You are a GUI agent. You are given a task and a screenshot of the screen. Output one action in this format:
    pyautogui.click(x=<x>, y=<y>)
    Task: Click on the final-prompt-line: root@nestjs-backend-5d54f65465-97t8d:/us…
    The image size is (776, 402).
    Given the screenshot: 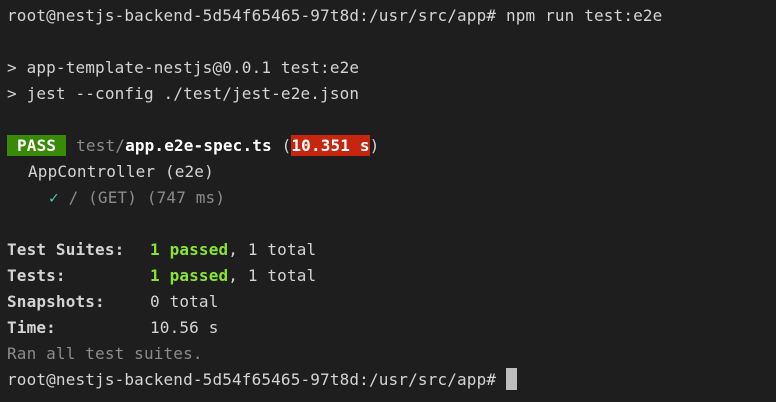 What is the action you would take?
    pyautogui.click(x=391, y=380)
    